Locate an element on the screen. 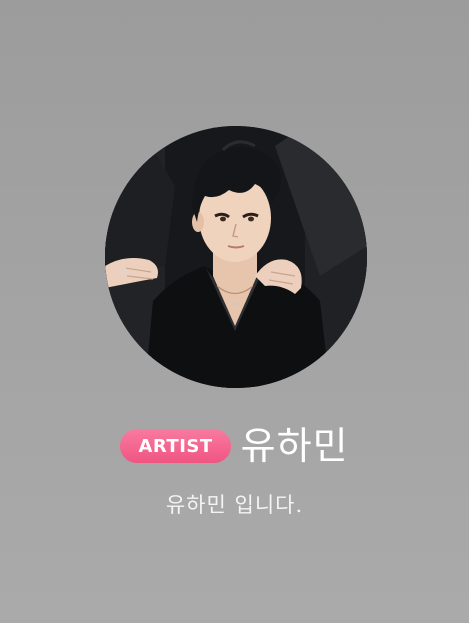  profile-name-row: ARTIST 유하민 is located at coordinates (234, 446).